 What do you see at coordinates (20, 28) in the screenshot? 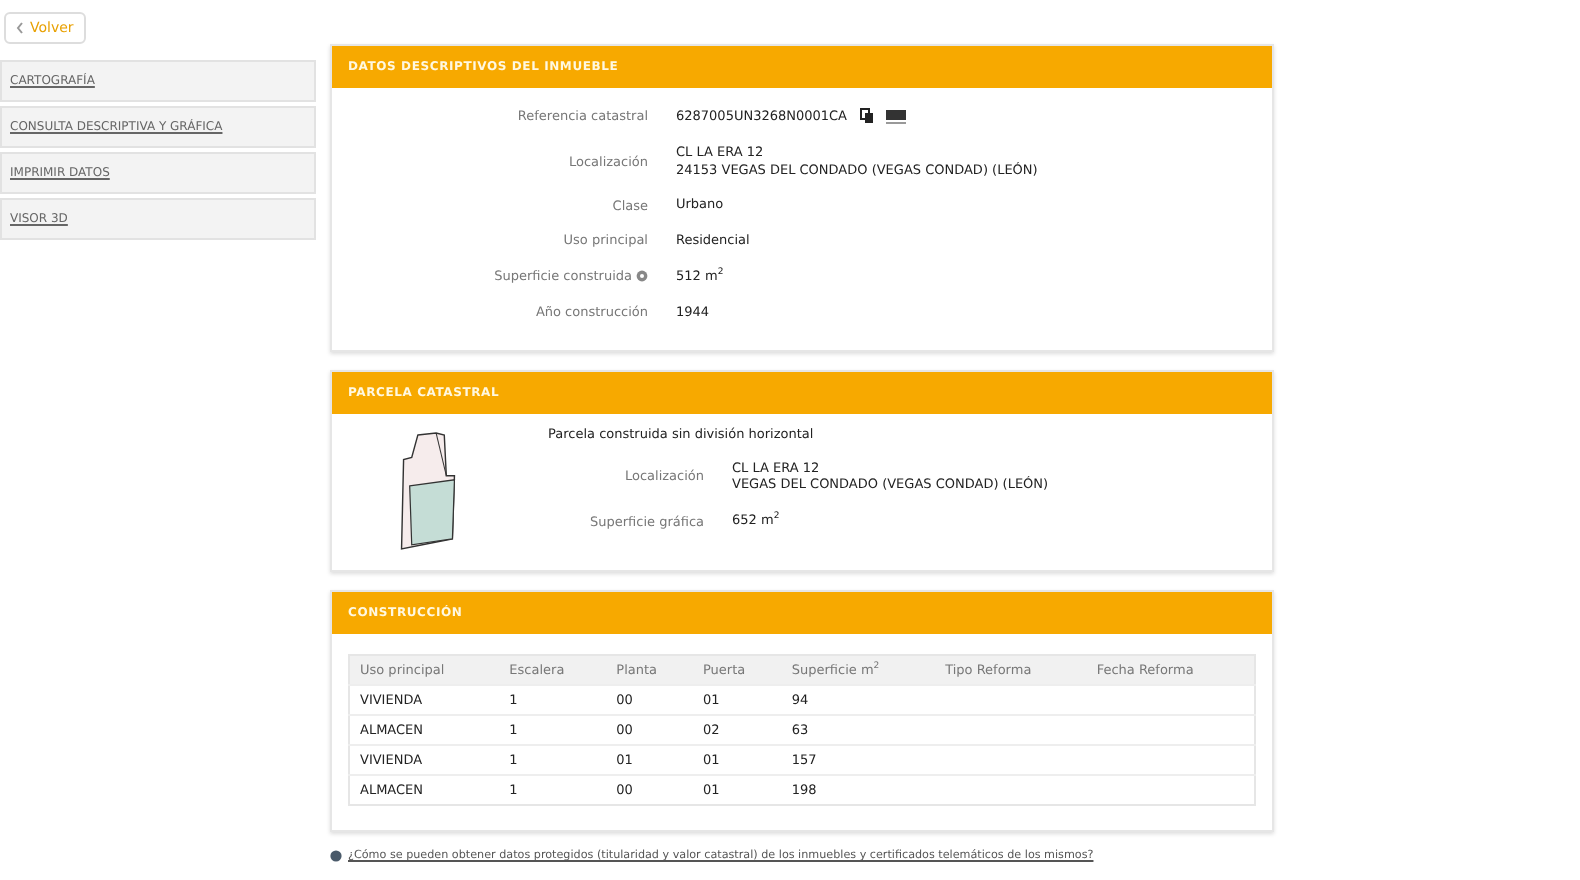
I see `chevron-icon` at bounding box center [20, 28].